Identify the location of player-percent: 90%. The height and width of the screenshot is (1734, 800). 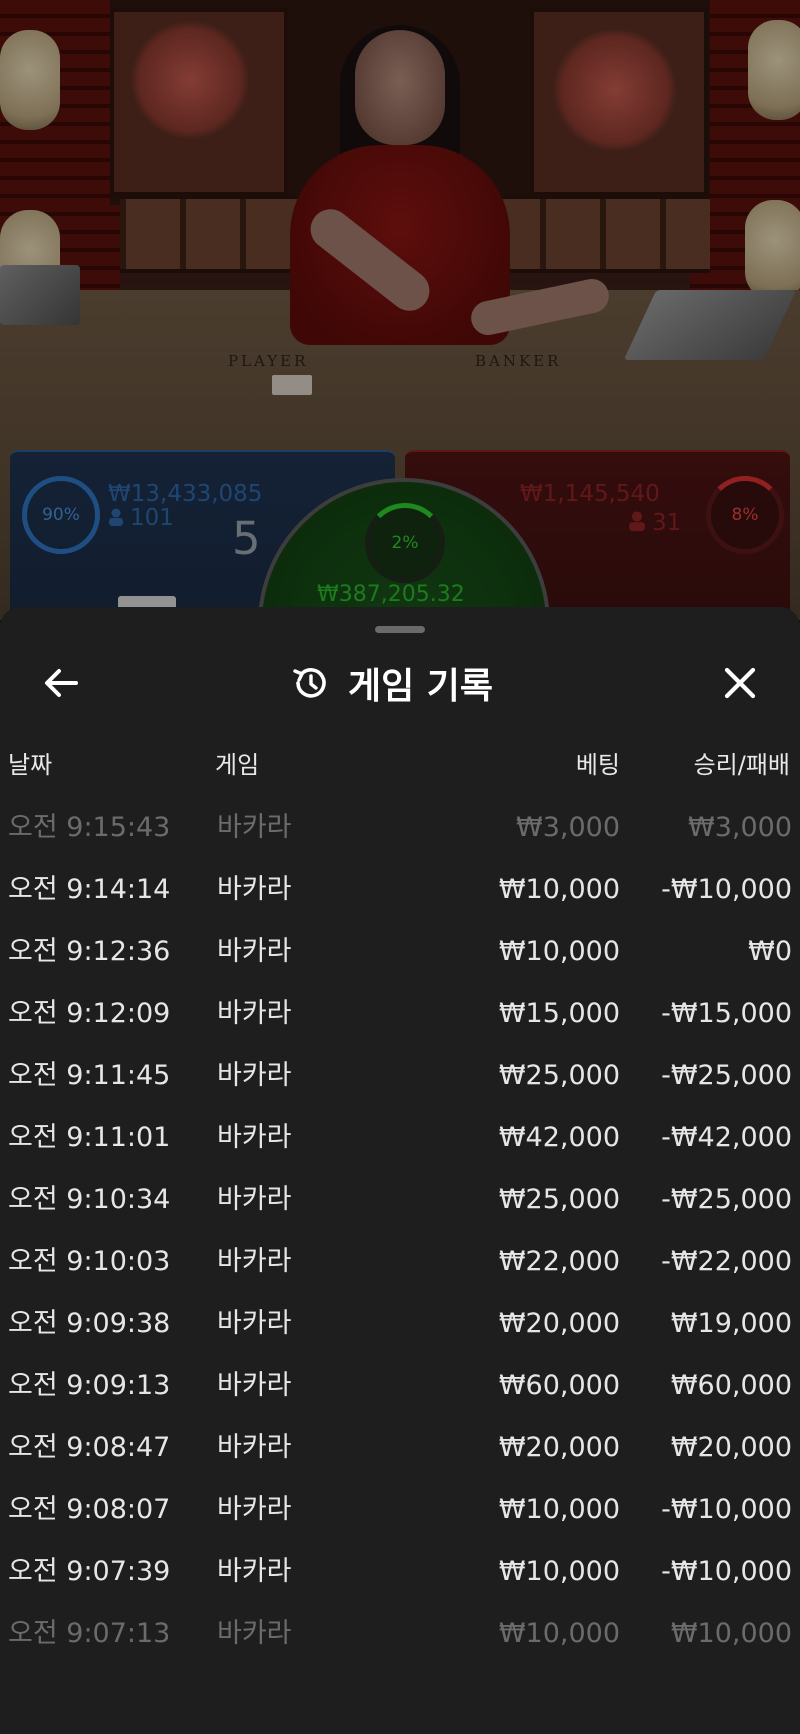
(61, 515).